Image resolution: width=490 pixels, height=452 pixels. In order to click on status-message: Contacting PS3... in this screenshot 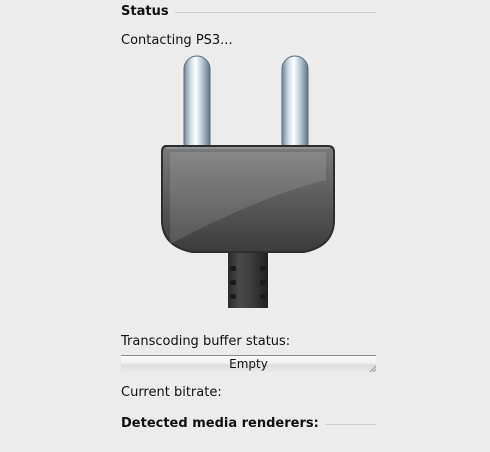, I will do `click(177, 40)`.